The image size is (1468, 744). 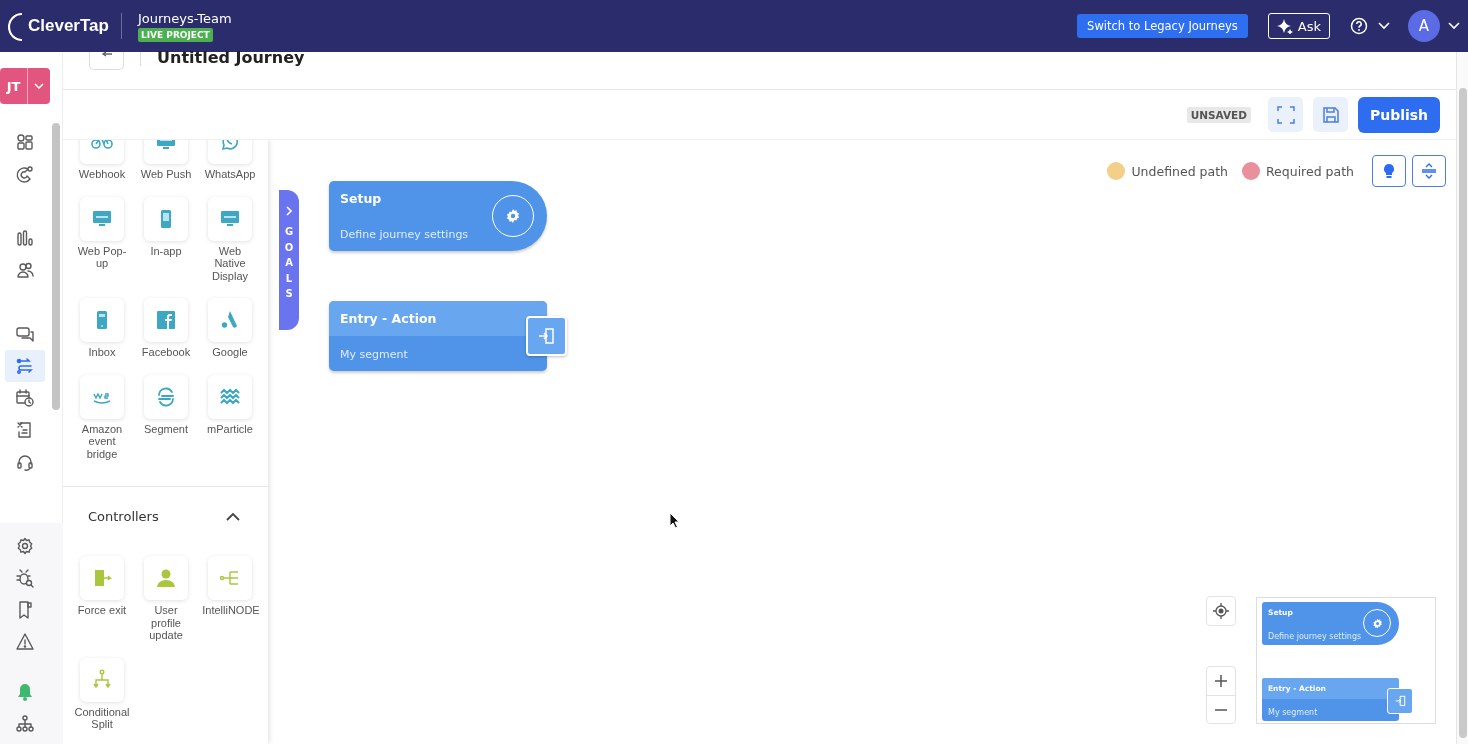 What do you see at coordinates (166, 428) in the screenshot?
I see `tile-label: Segment` at bounding box center [166, 428].